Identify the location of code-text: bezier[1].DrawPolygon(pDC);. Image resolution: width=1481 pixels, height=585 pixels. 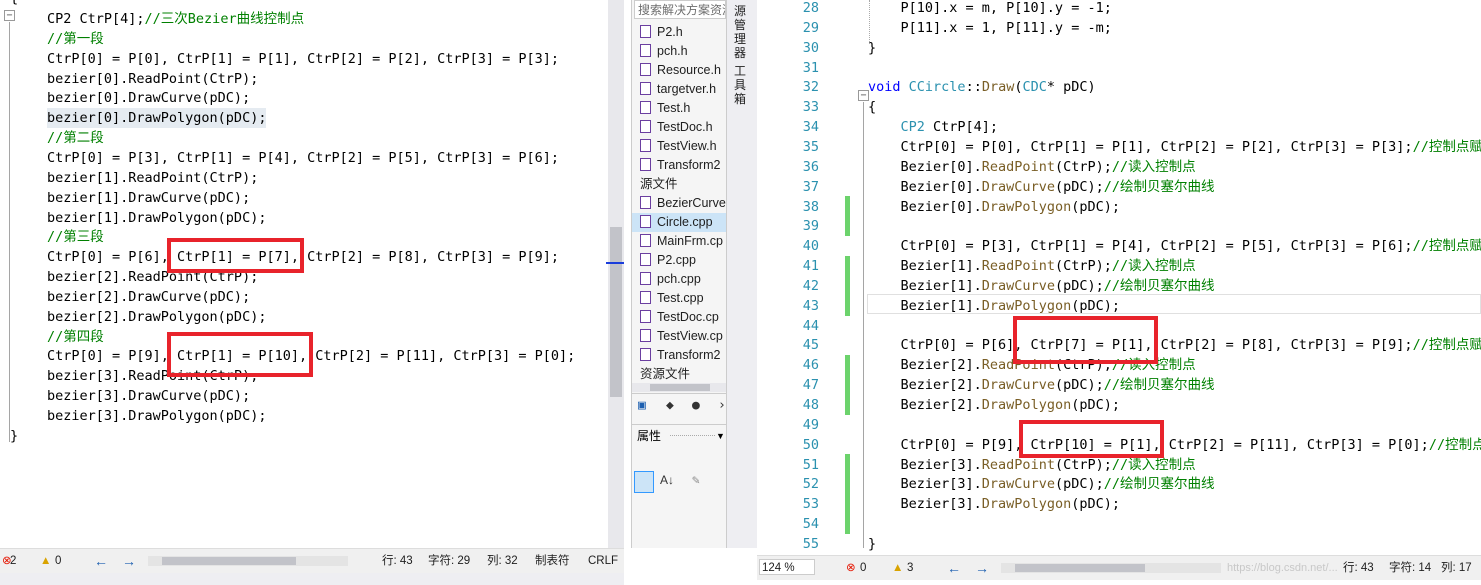
(157, 217).